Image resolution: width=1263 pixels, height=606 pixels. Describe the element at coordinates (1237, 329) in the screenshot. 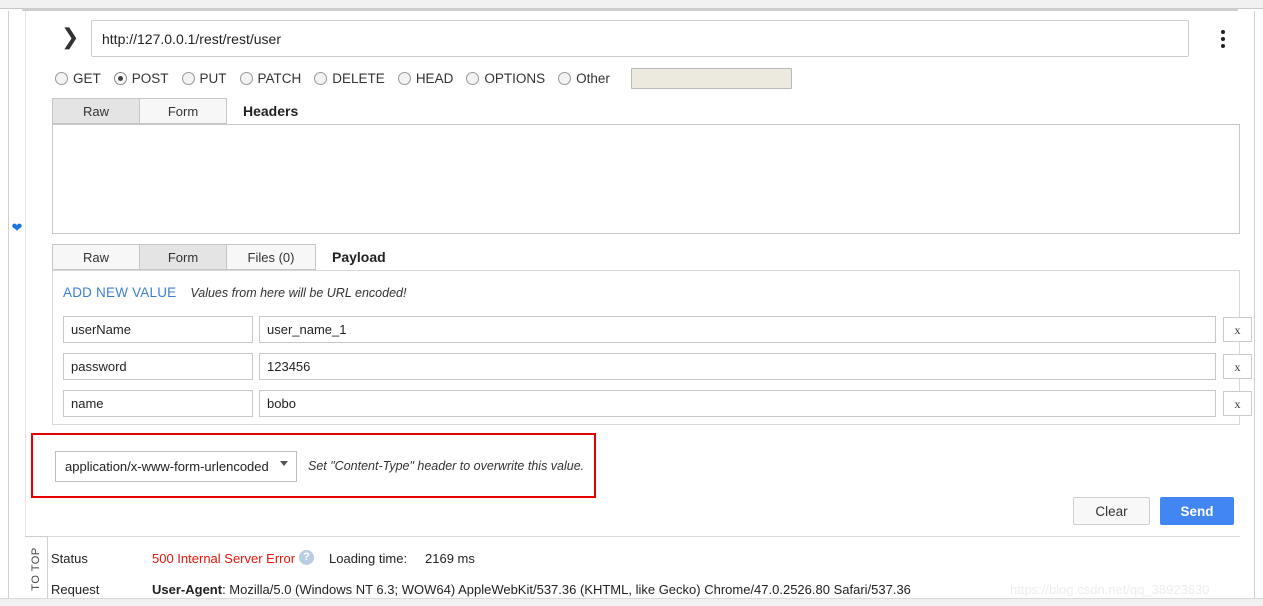

I see `payload-delete-button-1: x` at that location.